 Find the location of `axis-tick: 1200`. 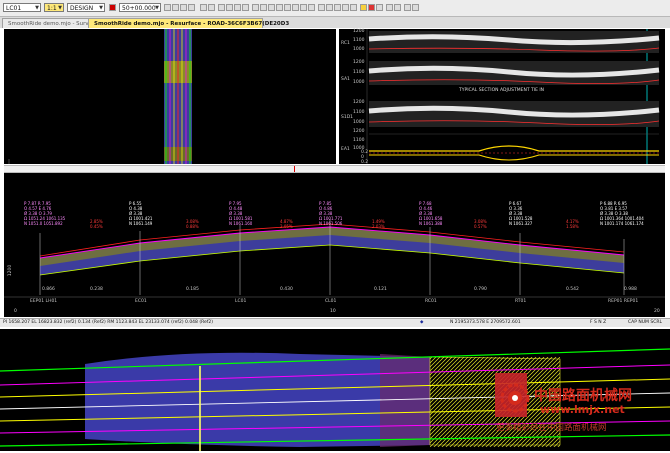

axis-tick: 1200 is located at coordinates (359, 62).